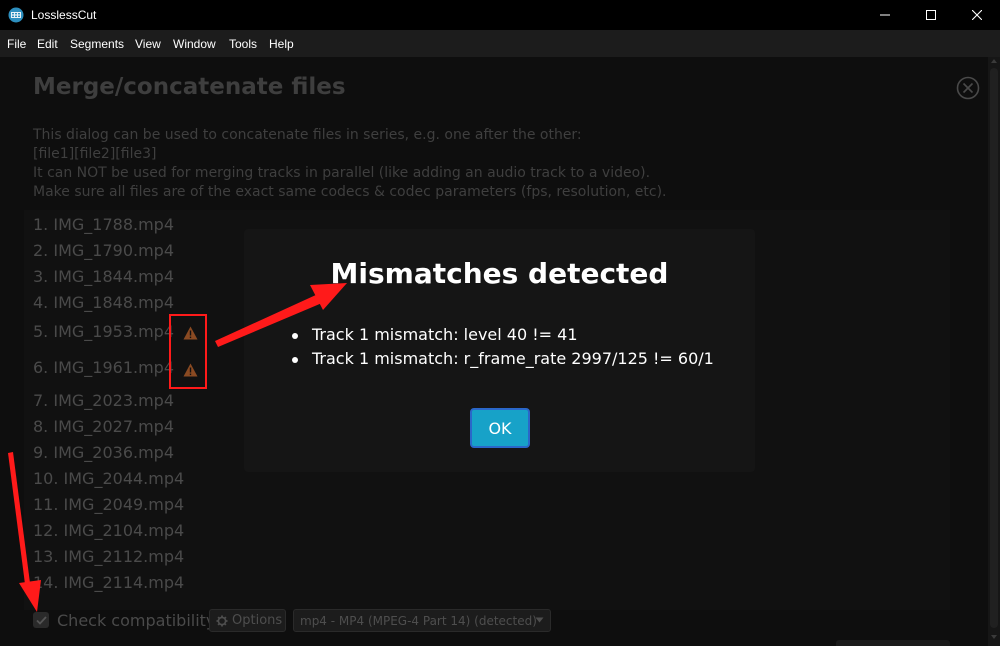 The height and width of the screenshot is (646, 1000). Describe the element at coordinates (108, 530) in the screenshot. I see `file-item: 12. IMG_2104.mp4` at that location.